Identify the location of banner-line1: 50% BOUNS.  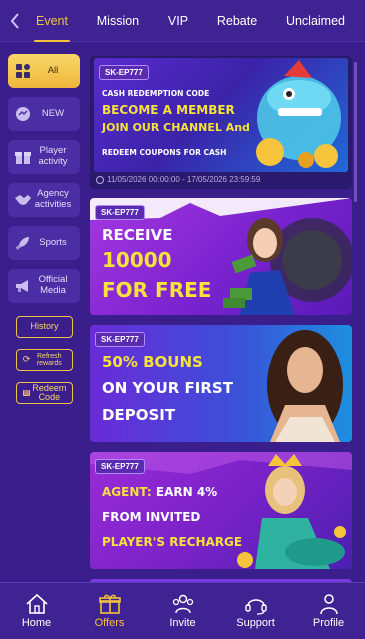
(152, 362).